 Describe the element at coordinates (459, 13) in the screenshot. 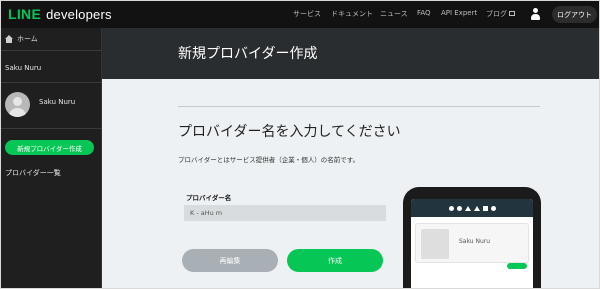

I see `nav-api-expert-link: API Expert` at that location.